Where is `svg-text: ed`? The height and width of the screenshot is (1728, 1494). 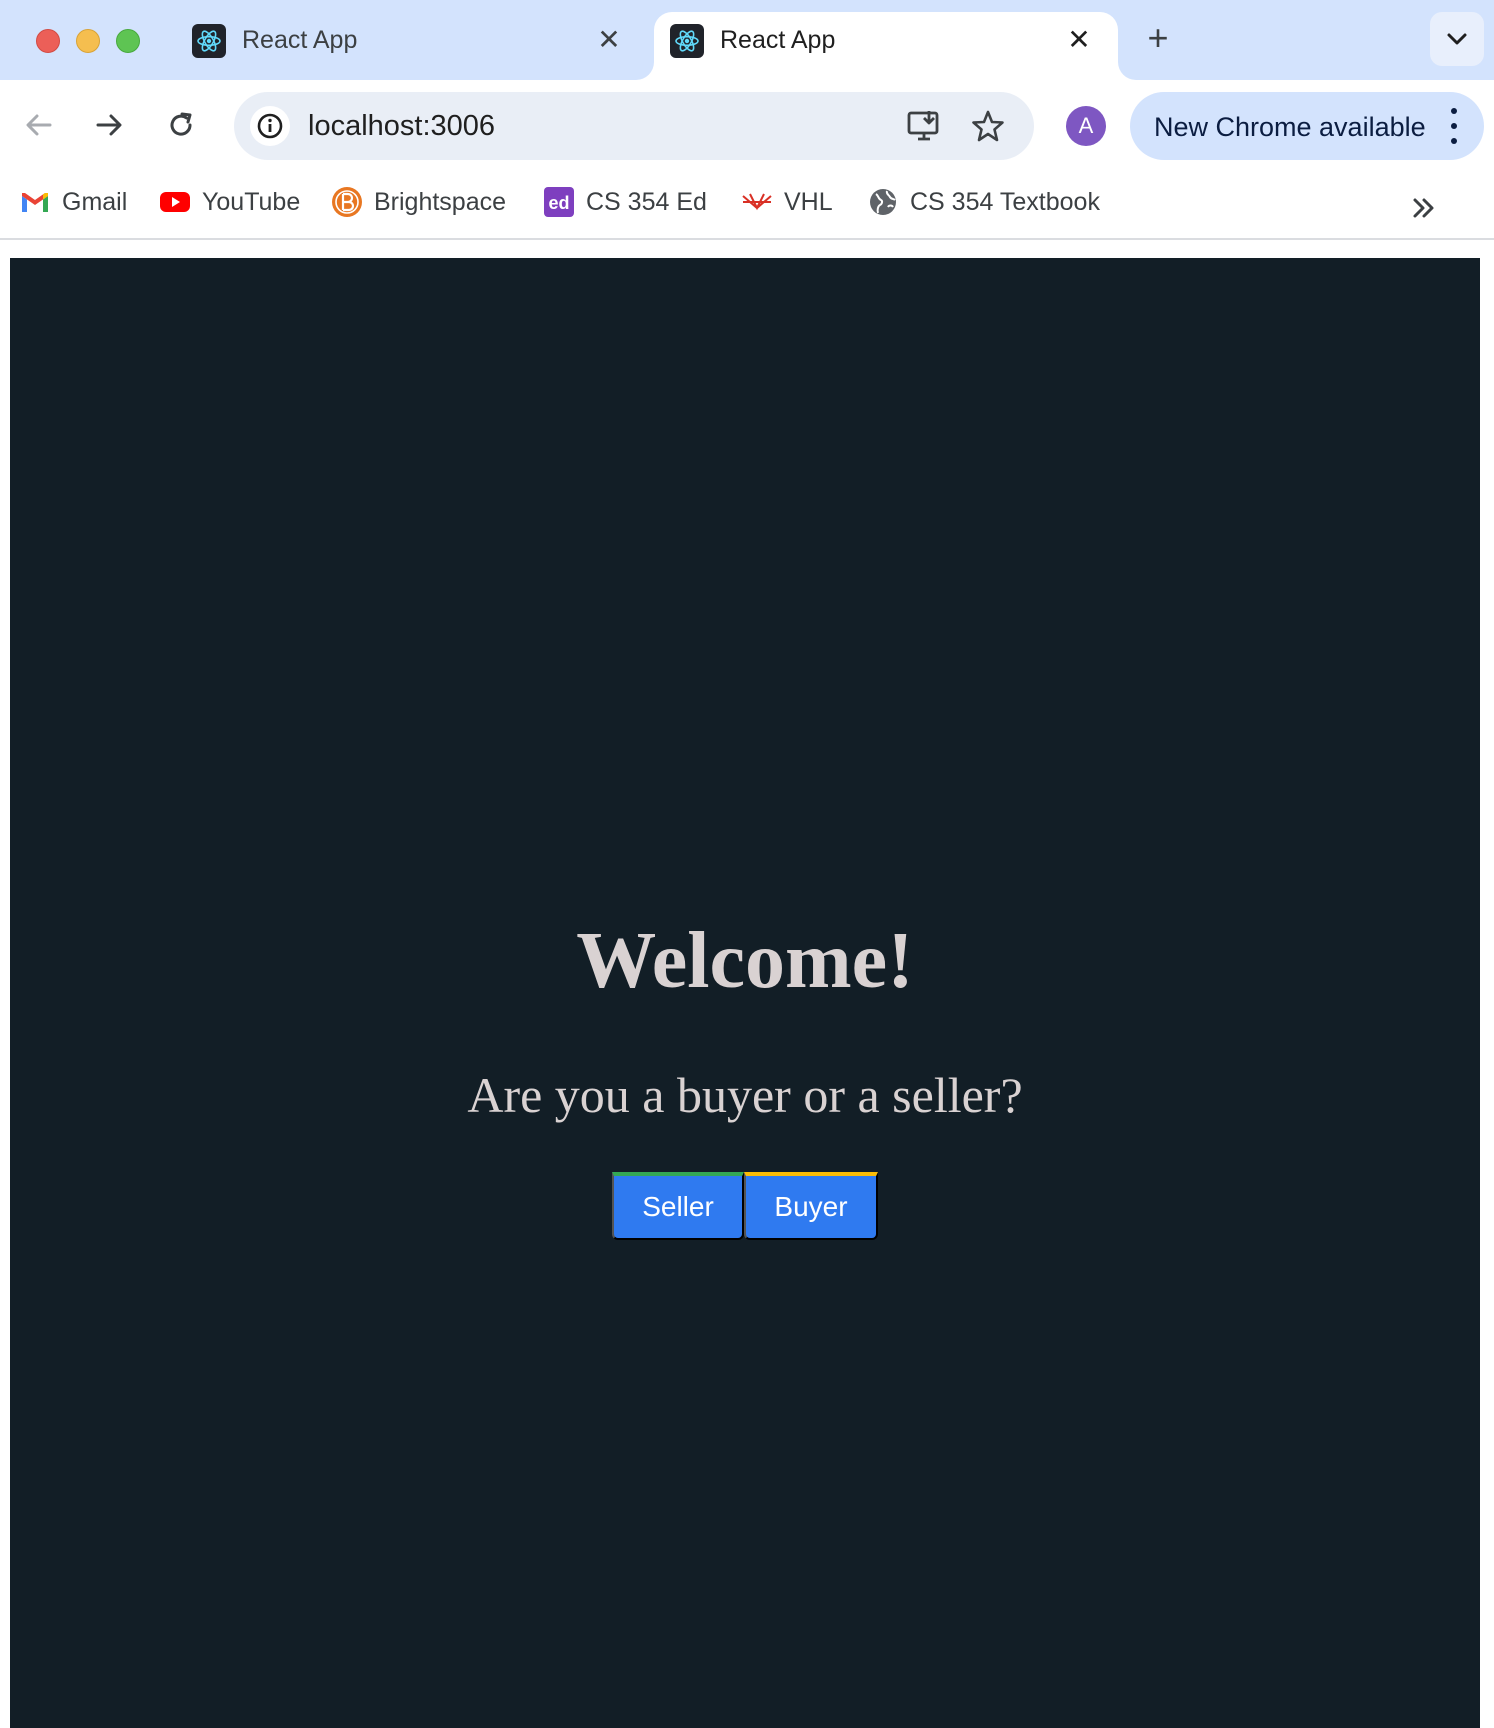 svg-text: ed is located at coordinates (558, 203).